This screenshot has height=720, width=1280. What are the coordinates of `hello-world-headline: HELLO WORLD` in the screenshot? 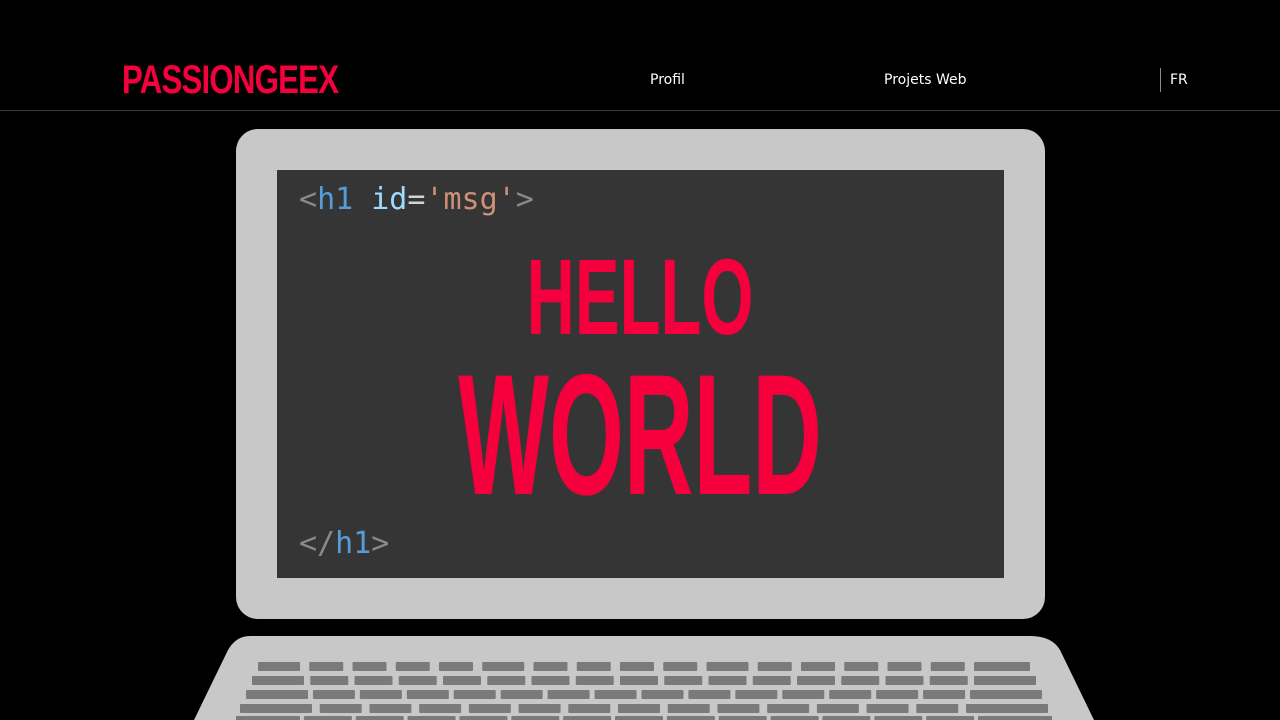 It's located at (640, 384).